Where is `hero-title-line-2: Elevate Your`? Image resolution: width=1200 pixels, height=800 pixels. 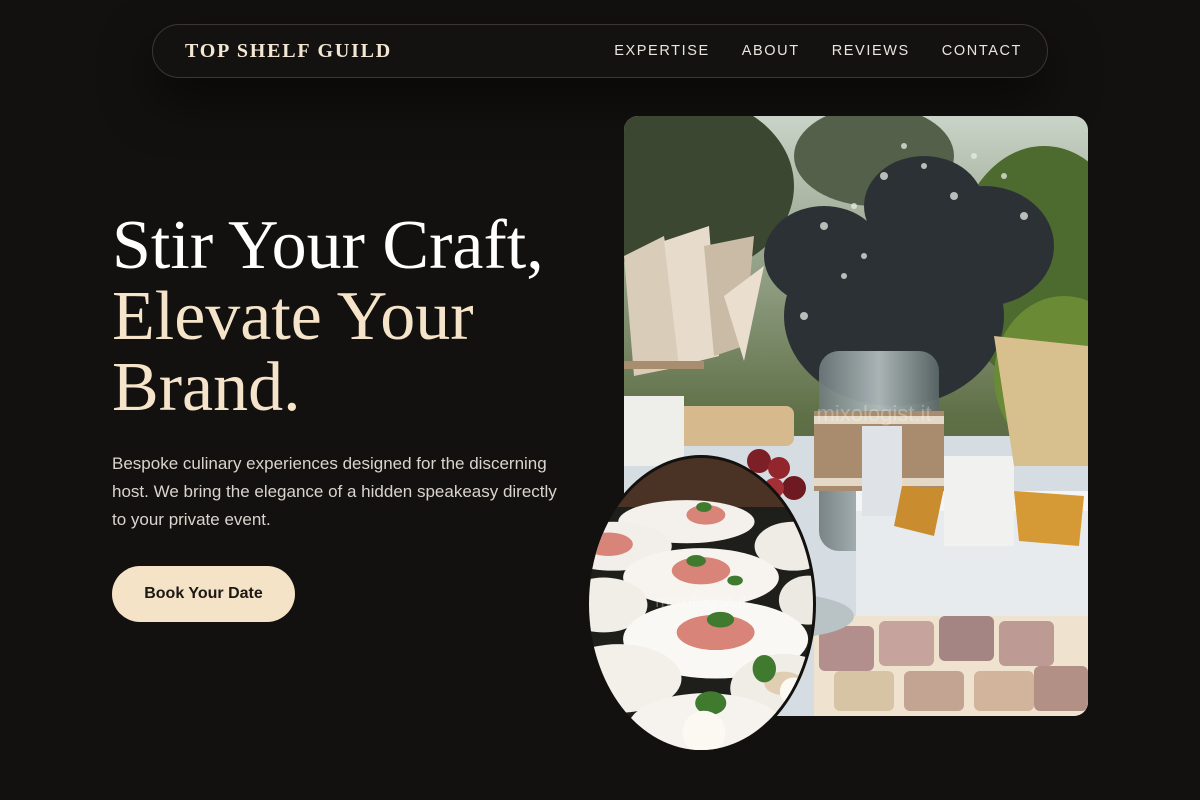 hero-title-line-2: Elevate Your is located at coordinates (293, 316).